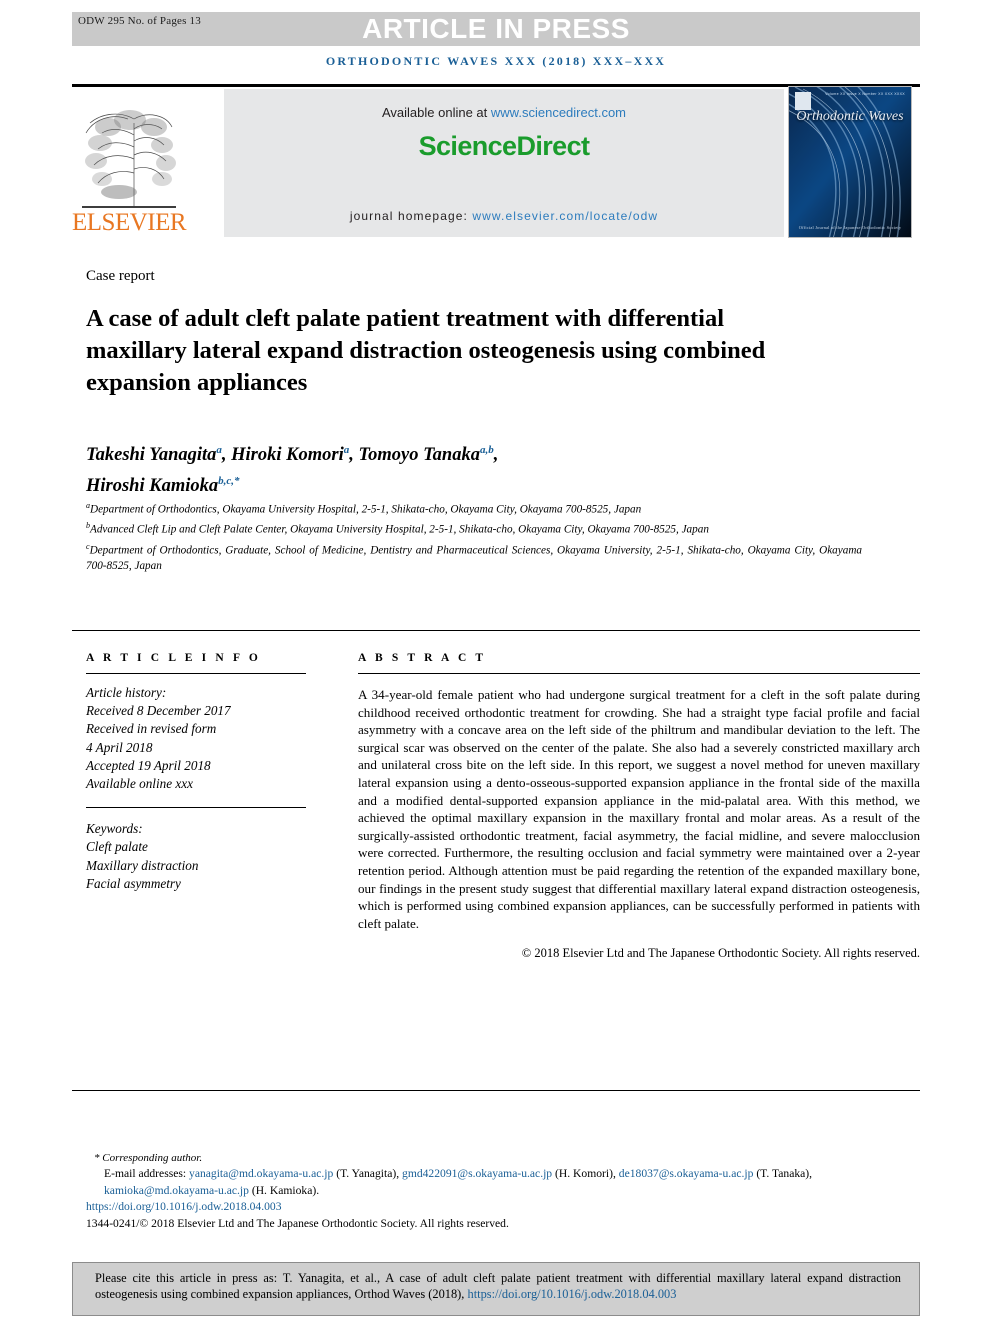 Image resolution: width=992 pixels, height=1323 pixels. I want to click on cover-publisher-badge, so click(803, 101).